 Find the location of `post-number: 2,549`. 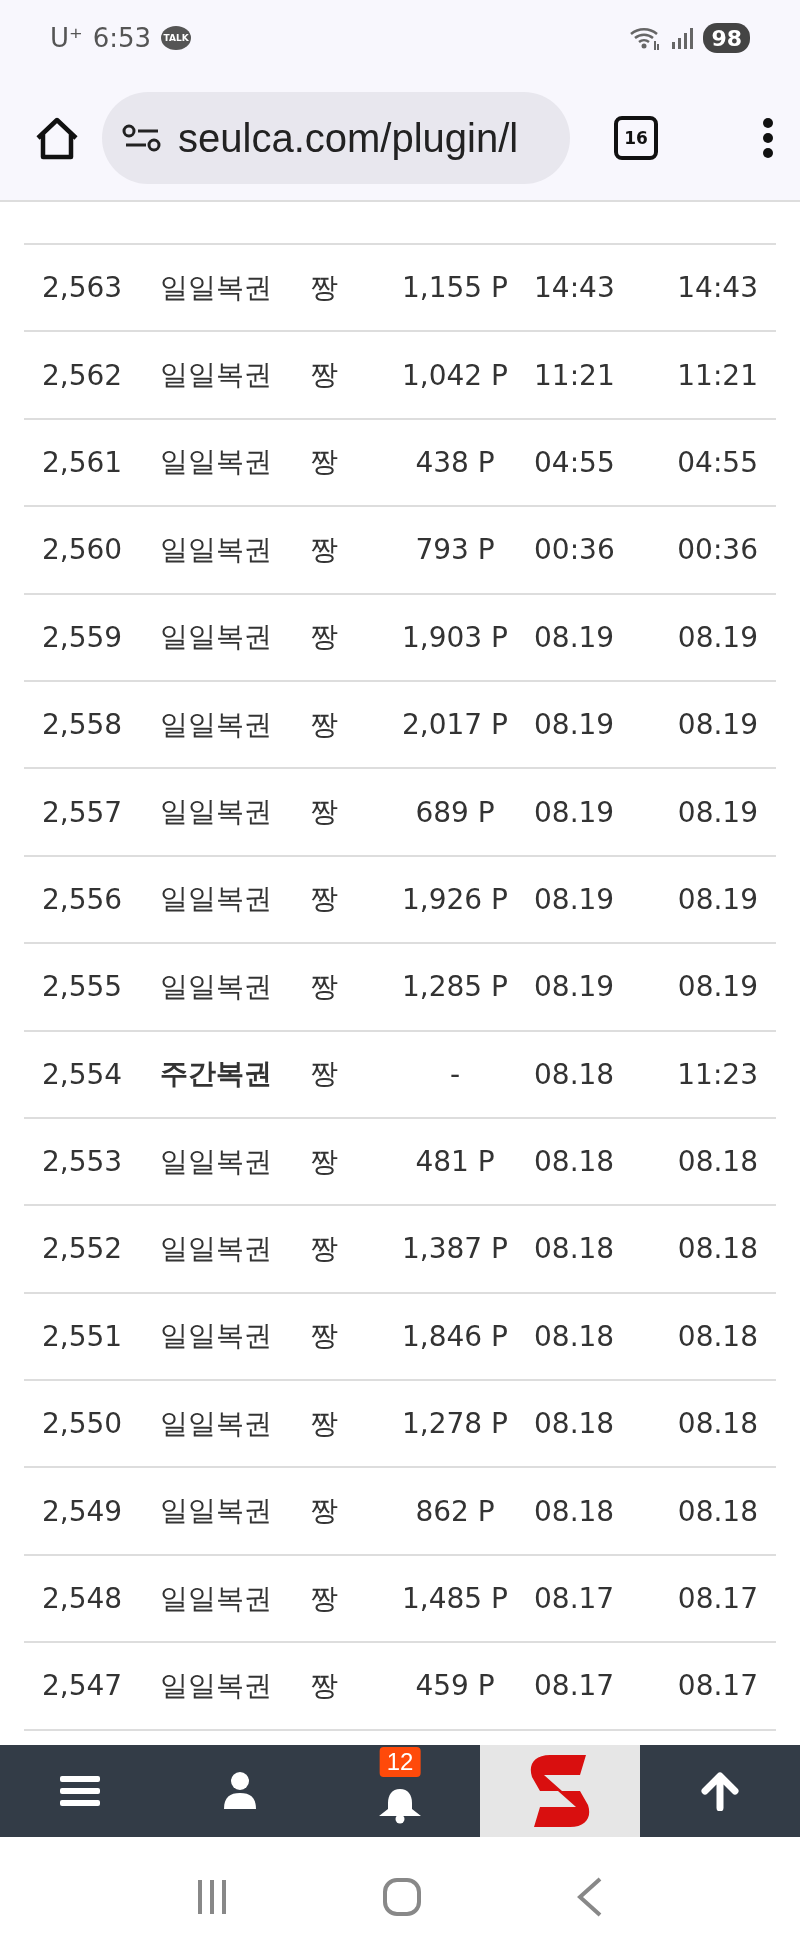

post-number: 2,549 is located at coordinates (82, 1511).